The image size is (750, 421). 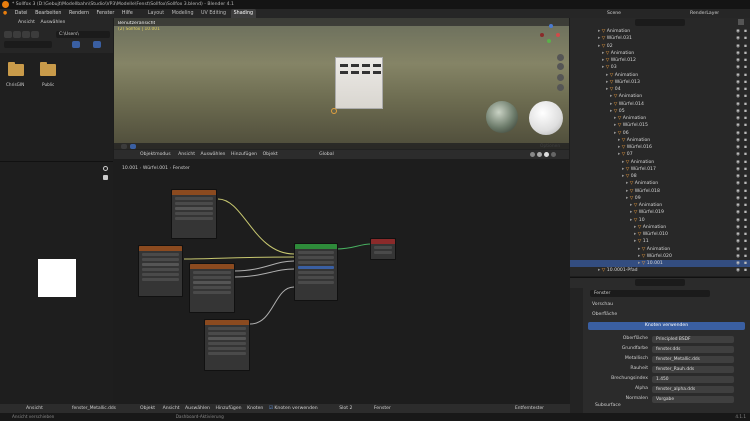 What do you see at coordinates (359, 83) in the screenshot?
I see `window-object` at bounding box center [359, 83].